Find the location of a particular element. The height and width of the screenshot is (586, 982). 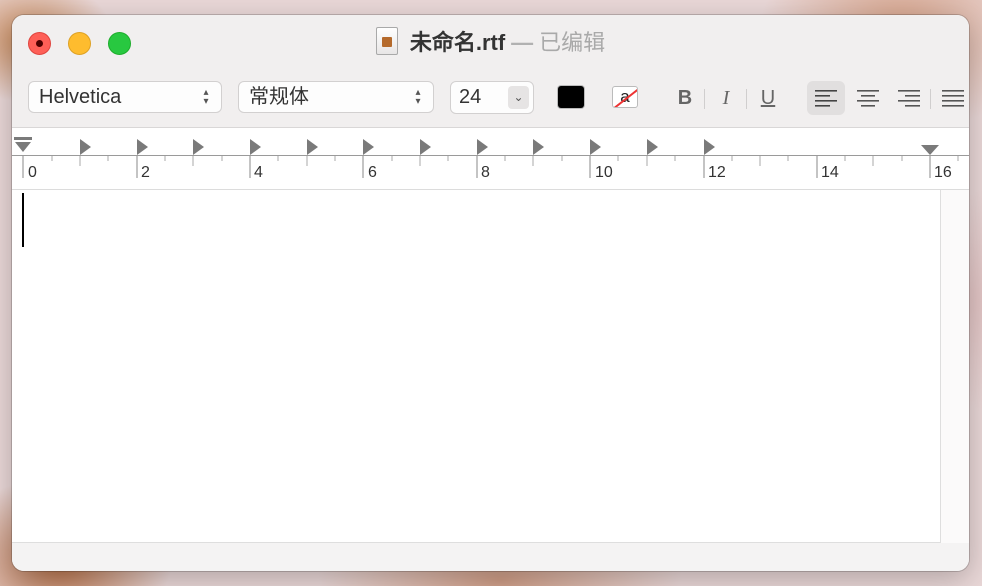

text-color-well is located at coordinates (571, 97).